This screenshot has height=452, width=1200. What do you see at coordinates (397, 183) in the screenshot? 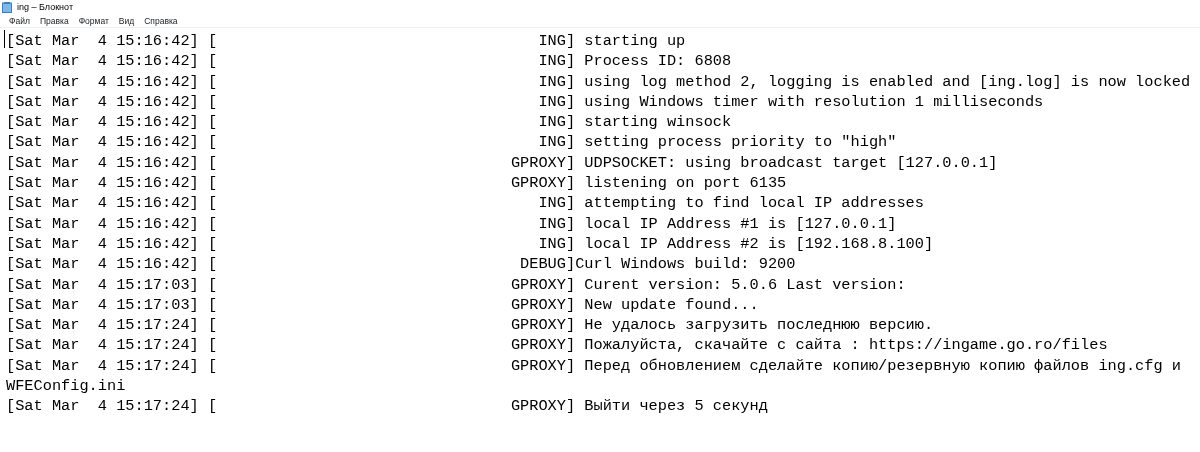
I see `log-line: [Sat Mar 4 15:16:42] [ GPROXY] listening on port 6135` at bounding box center [397, 183].